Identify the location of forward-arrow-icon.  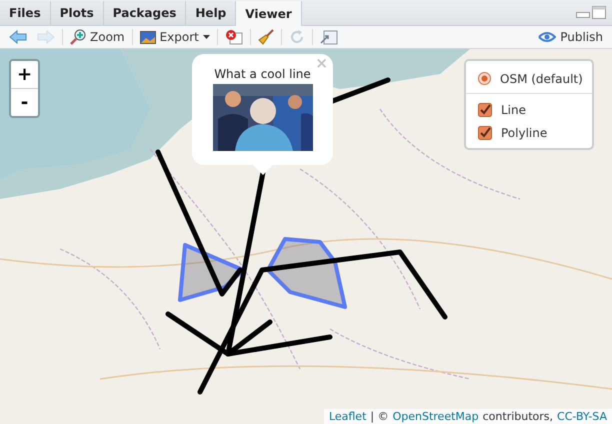
(46, 37).